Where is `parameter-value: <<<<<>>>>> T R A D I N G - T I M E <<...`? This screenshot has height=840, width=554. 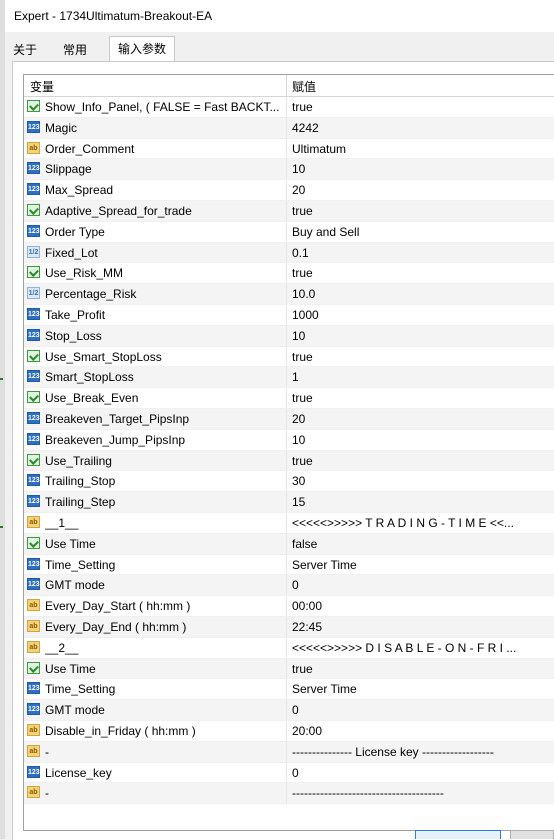 parameter-value: <<<<<>>>>> T R A D I N G - T I M E <<... is located at coordinates (421, 523).